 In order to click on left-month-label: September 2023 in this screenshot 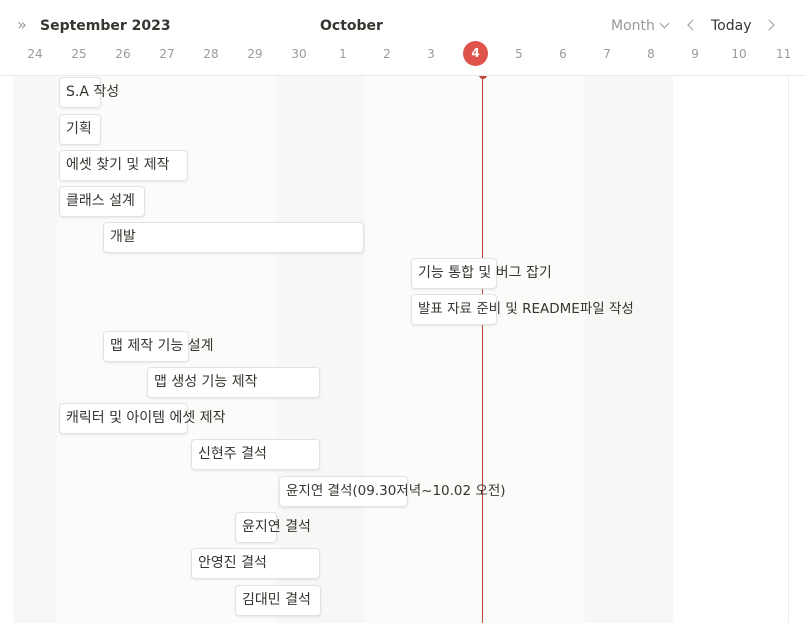, I will do `click(105, 26)`.